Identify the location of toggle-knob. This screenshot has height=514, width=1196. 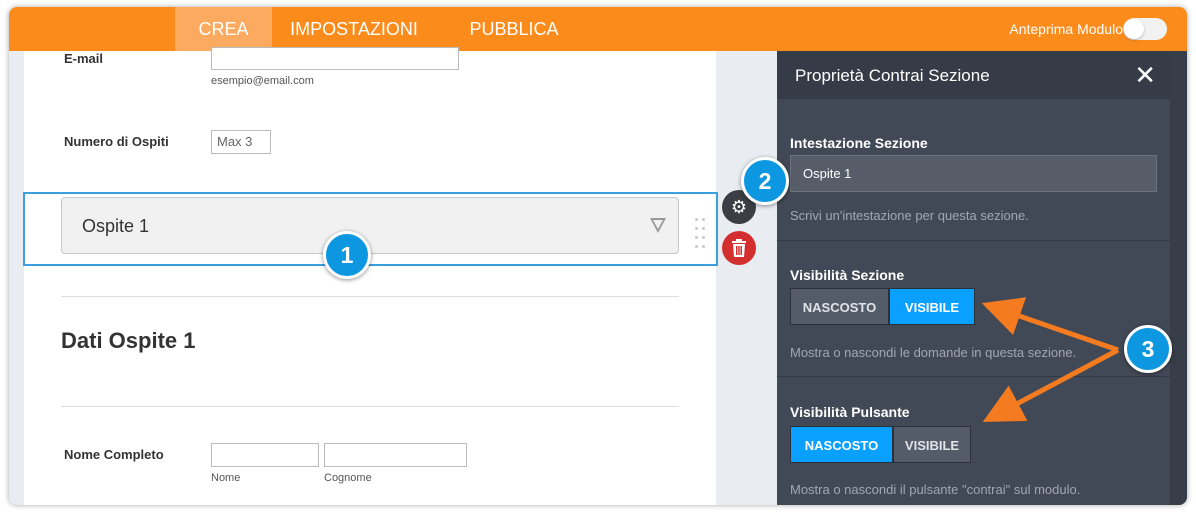
(1134, 29).